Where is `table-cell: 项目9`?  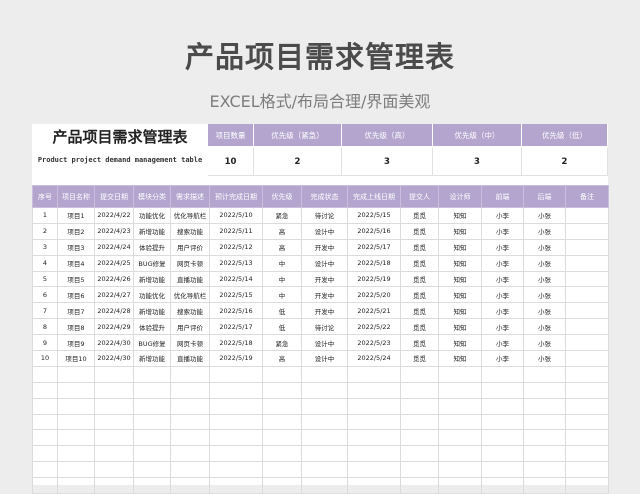
table-cell: 项目9 is located at coordinates (76, 343).